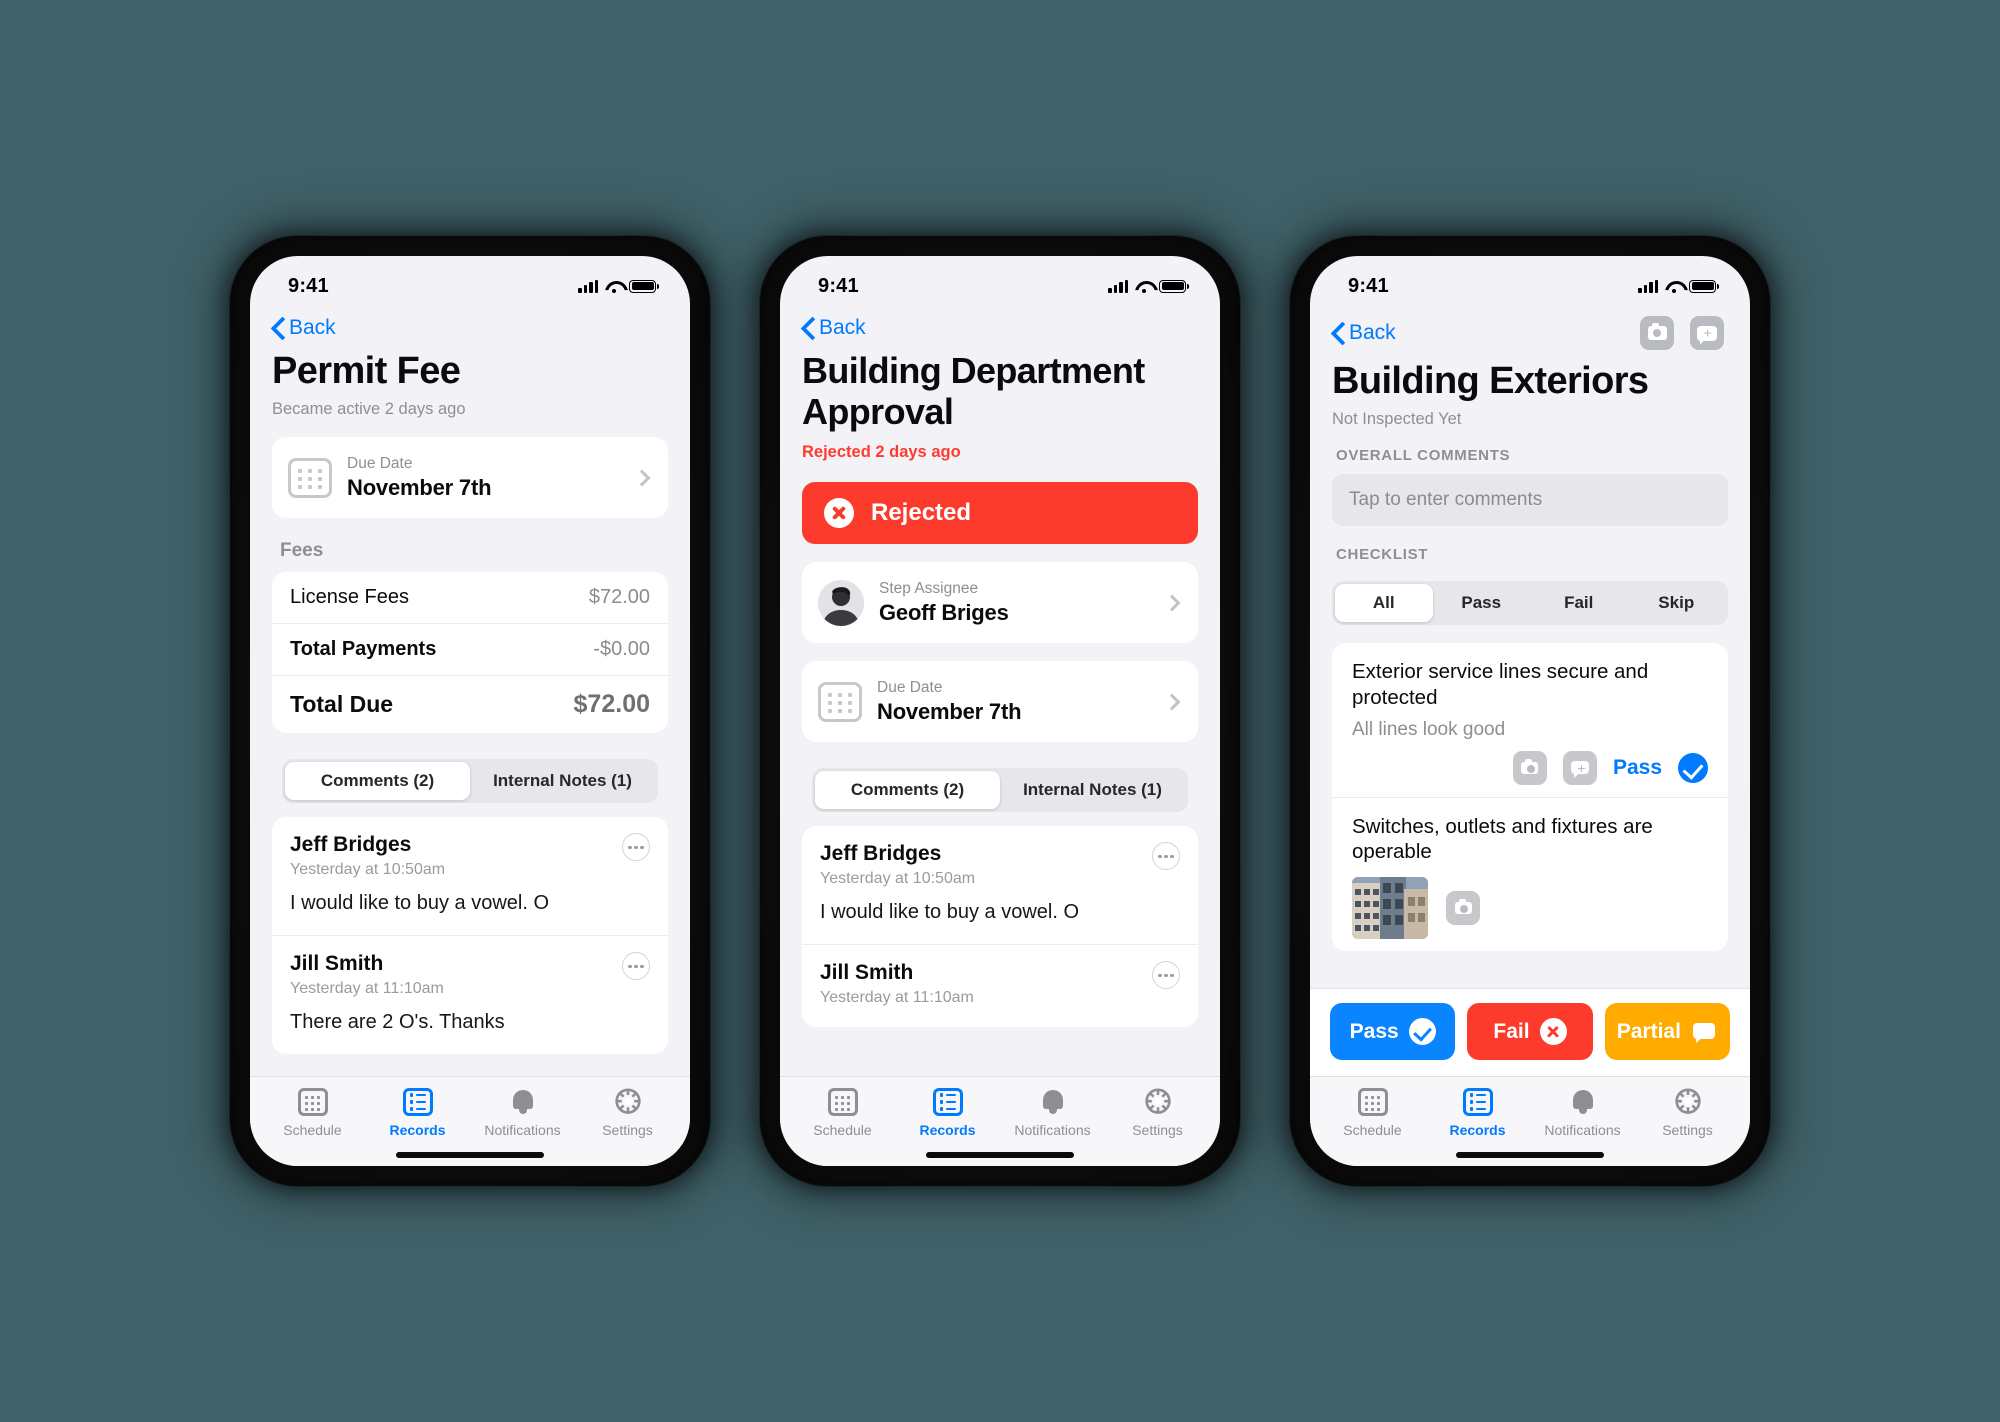 The height and width of the screenshot is (1422, 2000). What do you see at coordinates (1530, 331) in the screenshot?
I see `nav-bar-3: Back` at bounding box center [1530, 331].